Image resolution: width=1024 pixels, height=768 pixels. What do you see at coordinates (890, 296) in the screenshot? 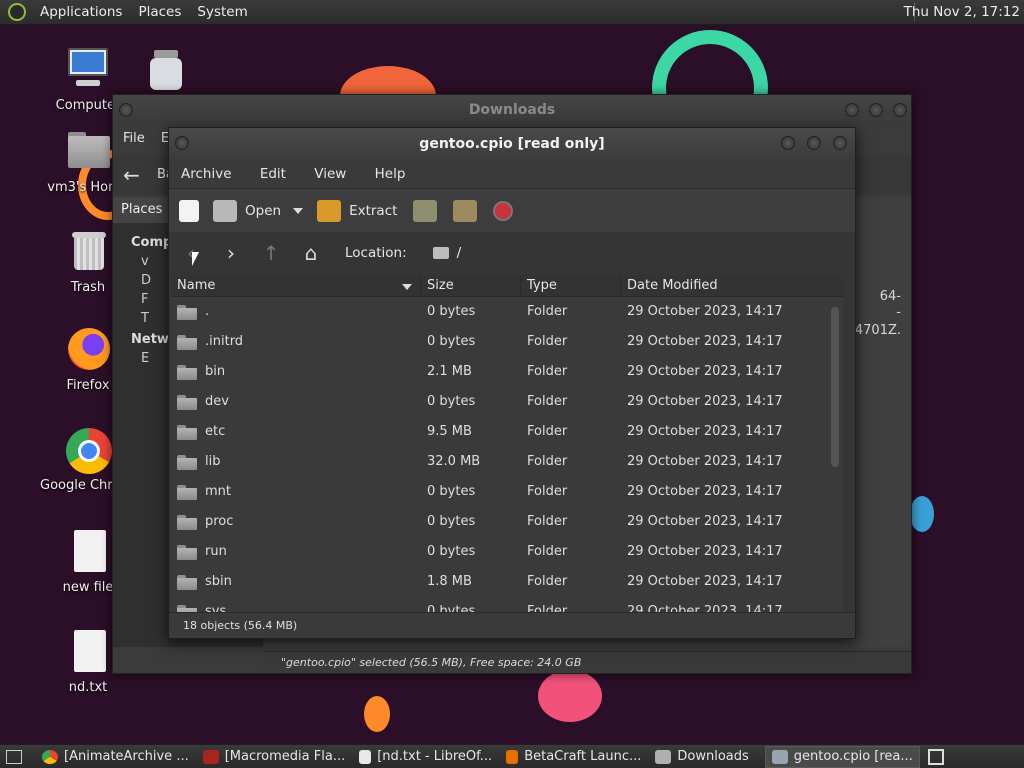
I see `text-fragment: 64-` at bounding box center [890, 296].